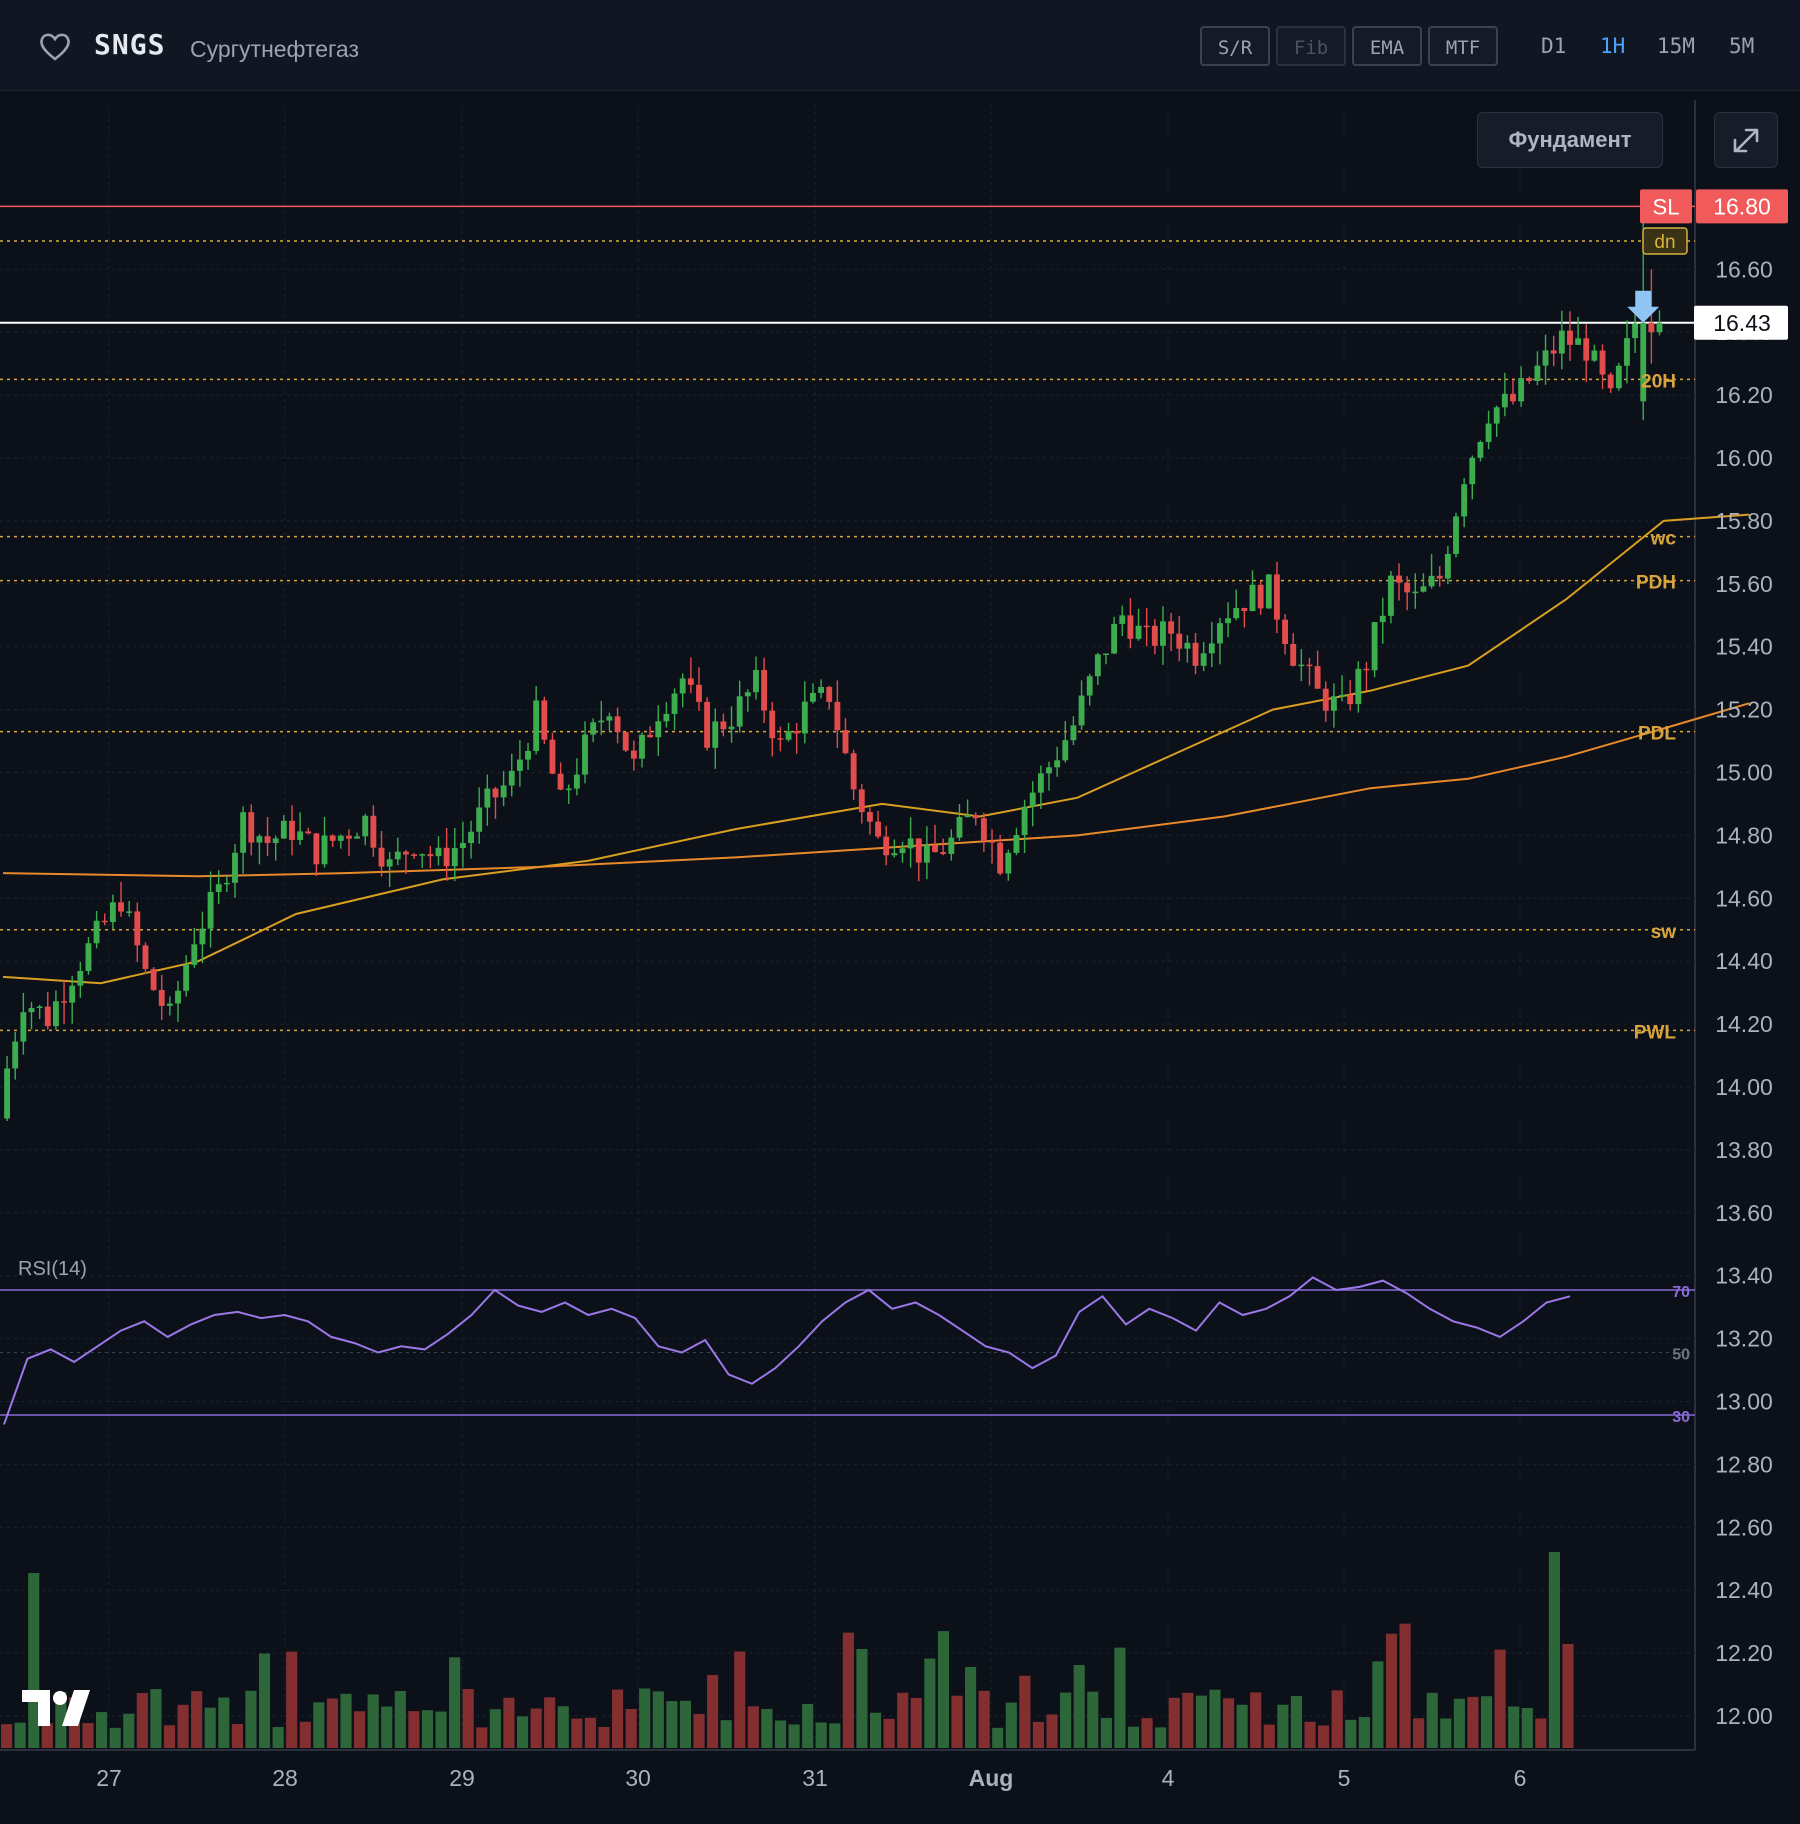 This screenshot has width=1800, height=1824. What do you see at coordinates (1676, 46) in the screenshot?
I see `timeframe-15m: 15M` at bounding box center [1676, 46].